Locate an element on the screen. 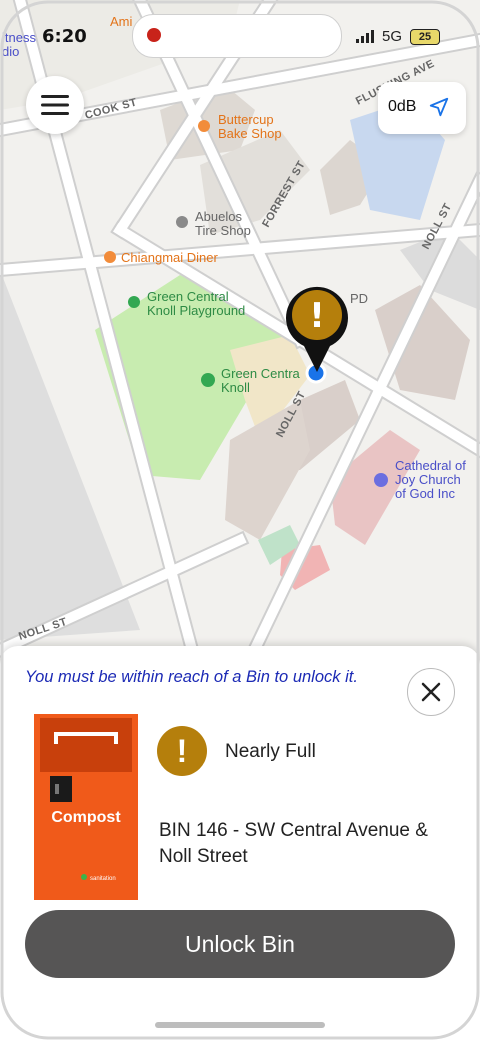 The height and width of the screenshot is (1040, 480). sound-level: 0dB is located at coordinates (402, 106).